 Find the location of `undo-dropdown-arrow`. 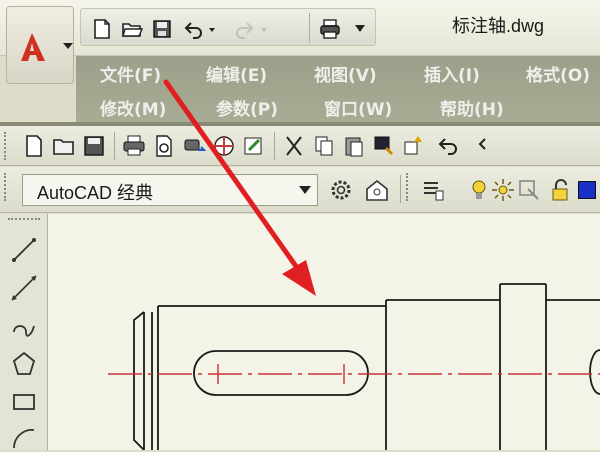

undo-dropdown-arrow is located at coordinates (212, 30).